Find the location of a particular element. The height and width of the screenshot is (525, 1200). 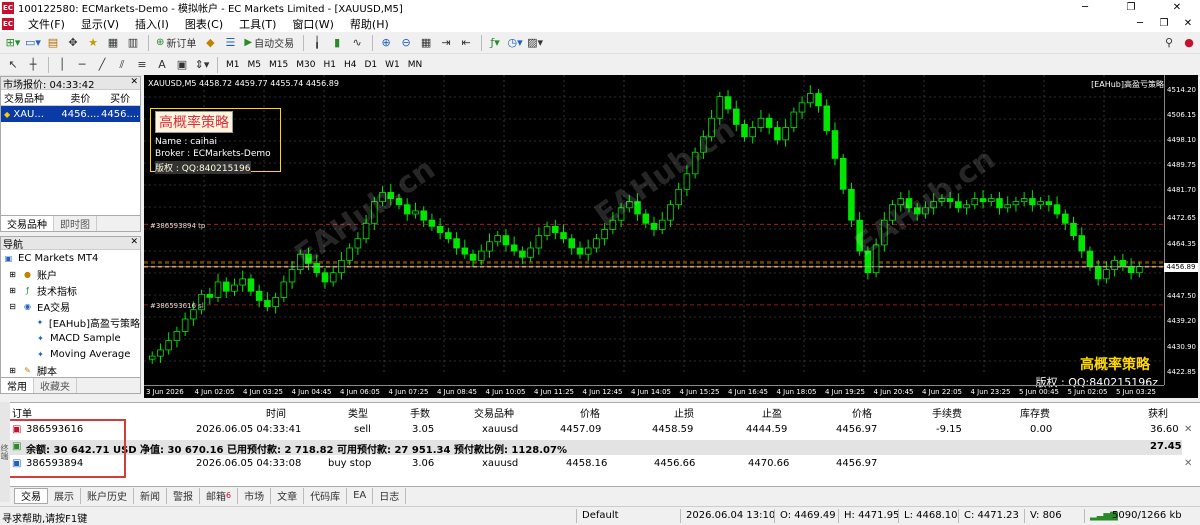

col-price: 价格 is located at coordinates (590, 412).